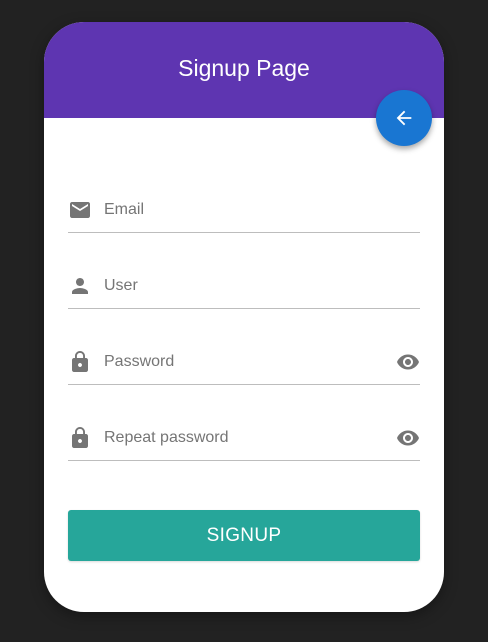 The image size is (488, 642). Describe the element at coordinates (80, 210) in the screenshot. I see `email-icon` at that location.